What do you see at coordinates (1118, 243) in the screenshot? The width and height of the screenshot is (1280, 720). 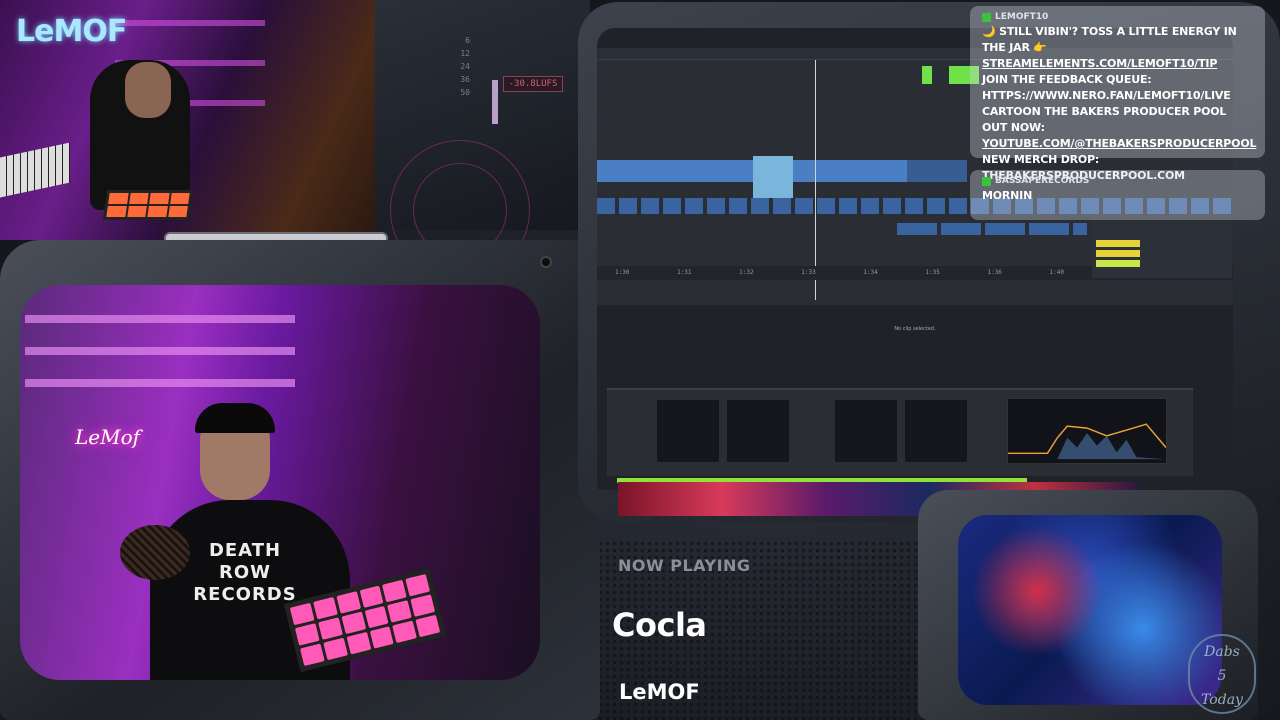 I see `return-track-a` at bounding box center [1118, 243].